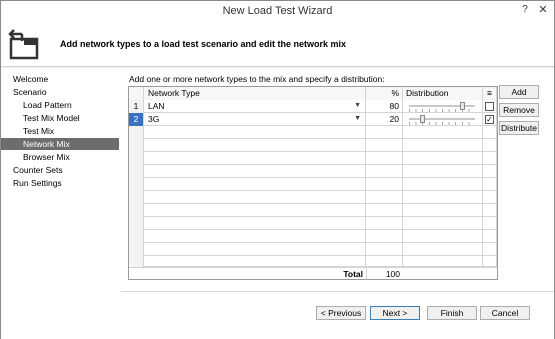 This screenshot has width=555, height=339. Describe the element at coordinates (255, 93) in the screenshot. I see `column-header-network-type: Network Type` at that location.